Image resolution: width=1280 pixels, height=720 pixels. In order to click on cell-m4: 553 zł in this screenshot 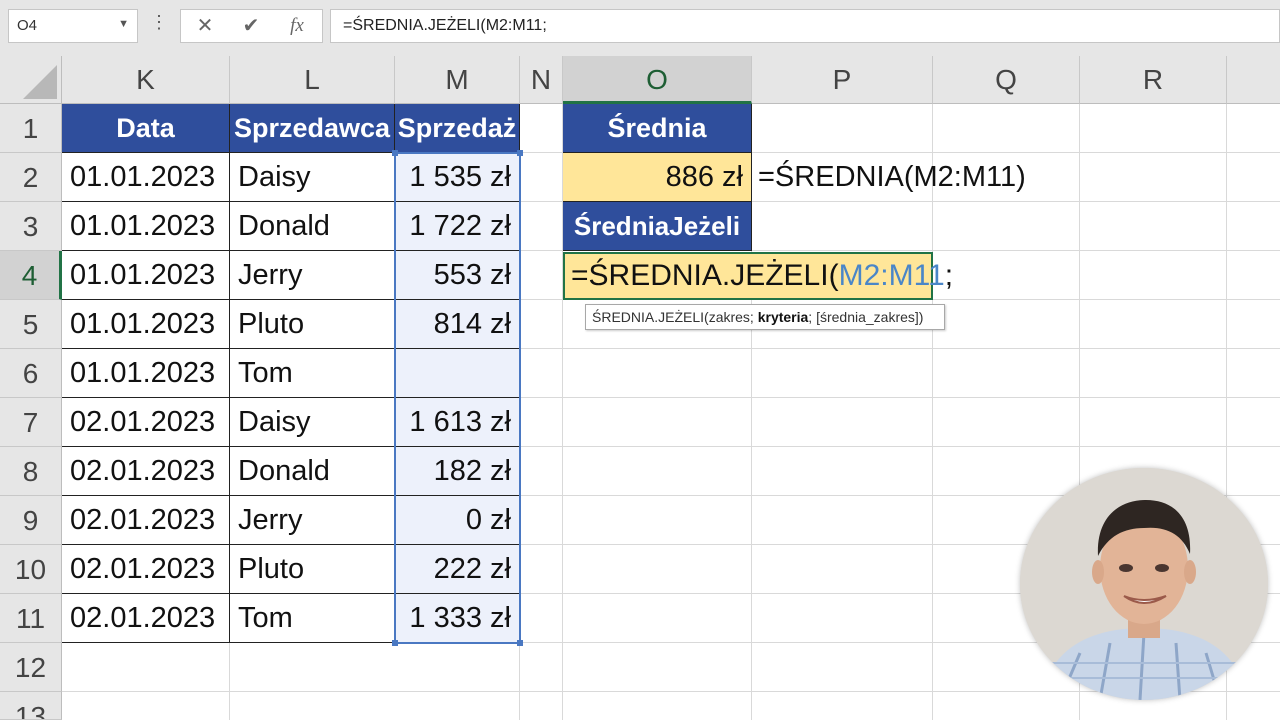, I will do `click(457, 275)`.